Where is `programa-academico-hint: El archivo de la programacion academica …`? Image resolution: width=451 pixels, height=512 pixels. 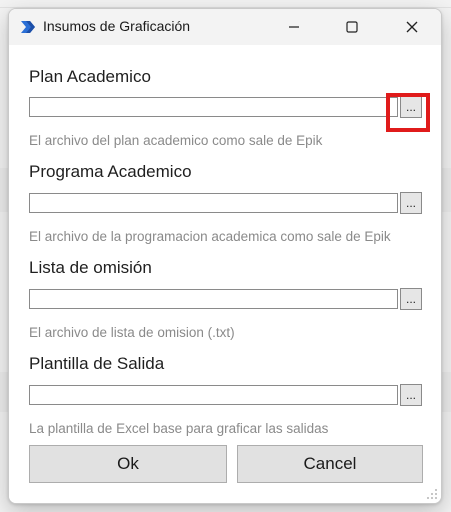 programa-academico-hint: El archivo de la programacion academica … is located at coordinates (210, 236).